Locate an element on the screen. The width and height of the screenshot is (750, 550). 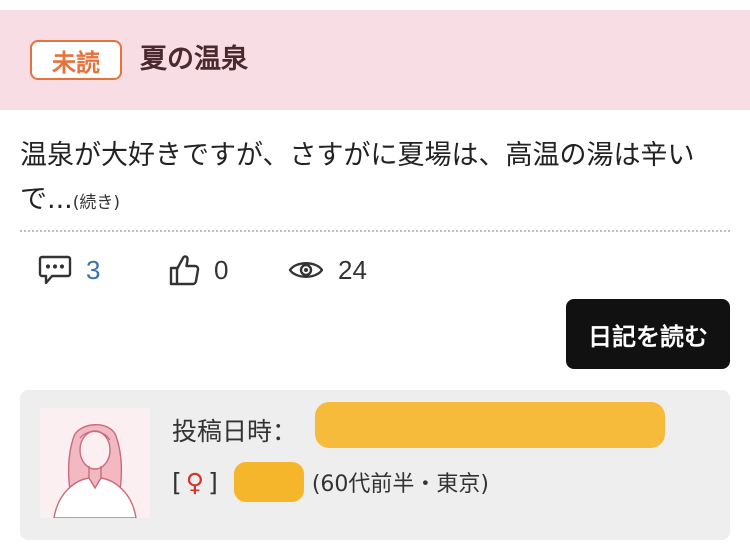
comments-count: 3 is located at coordinates (93, 269).